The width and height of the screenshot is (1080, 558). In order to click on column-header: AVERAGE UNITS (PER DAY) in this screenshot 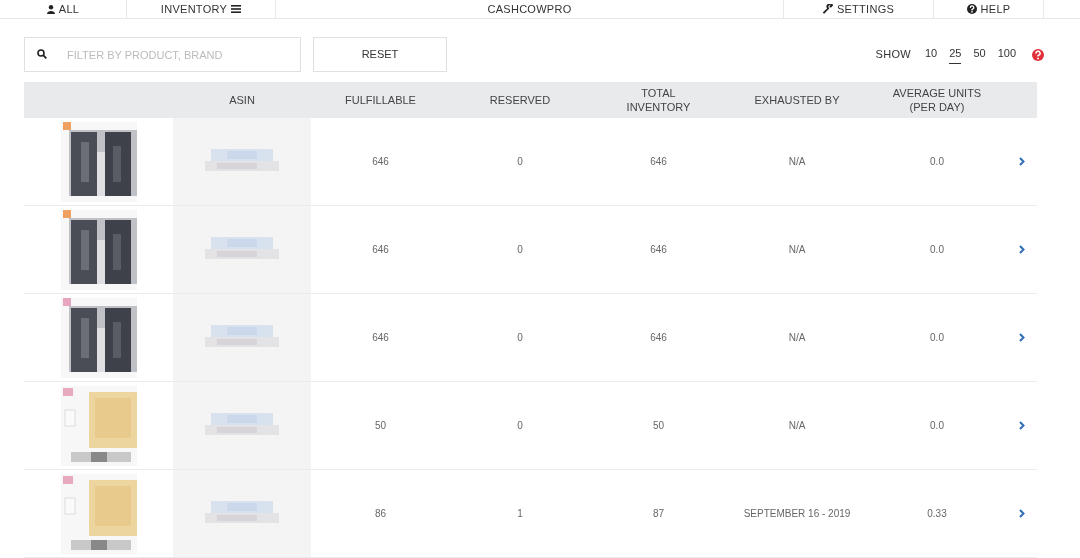, I will do `click(937, 100)`.